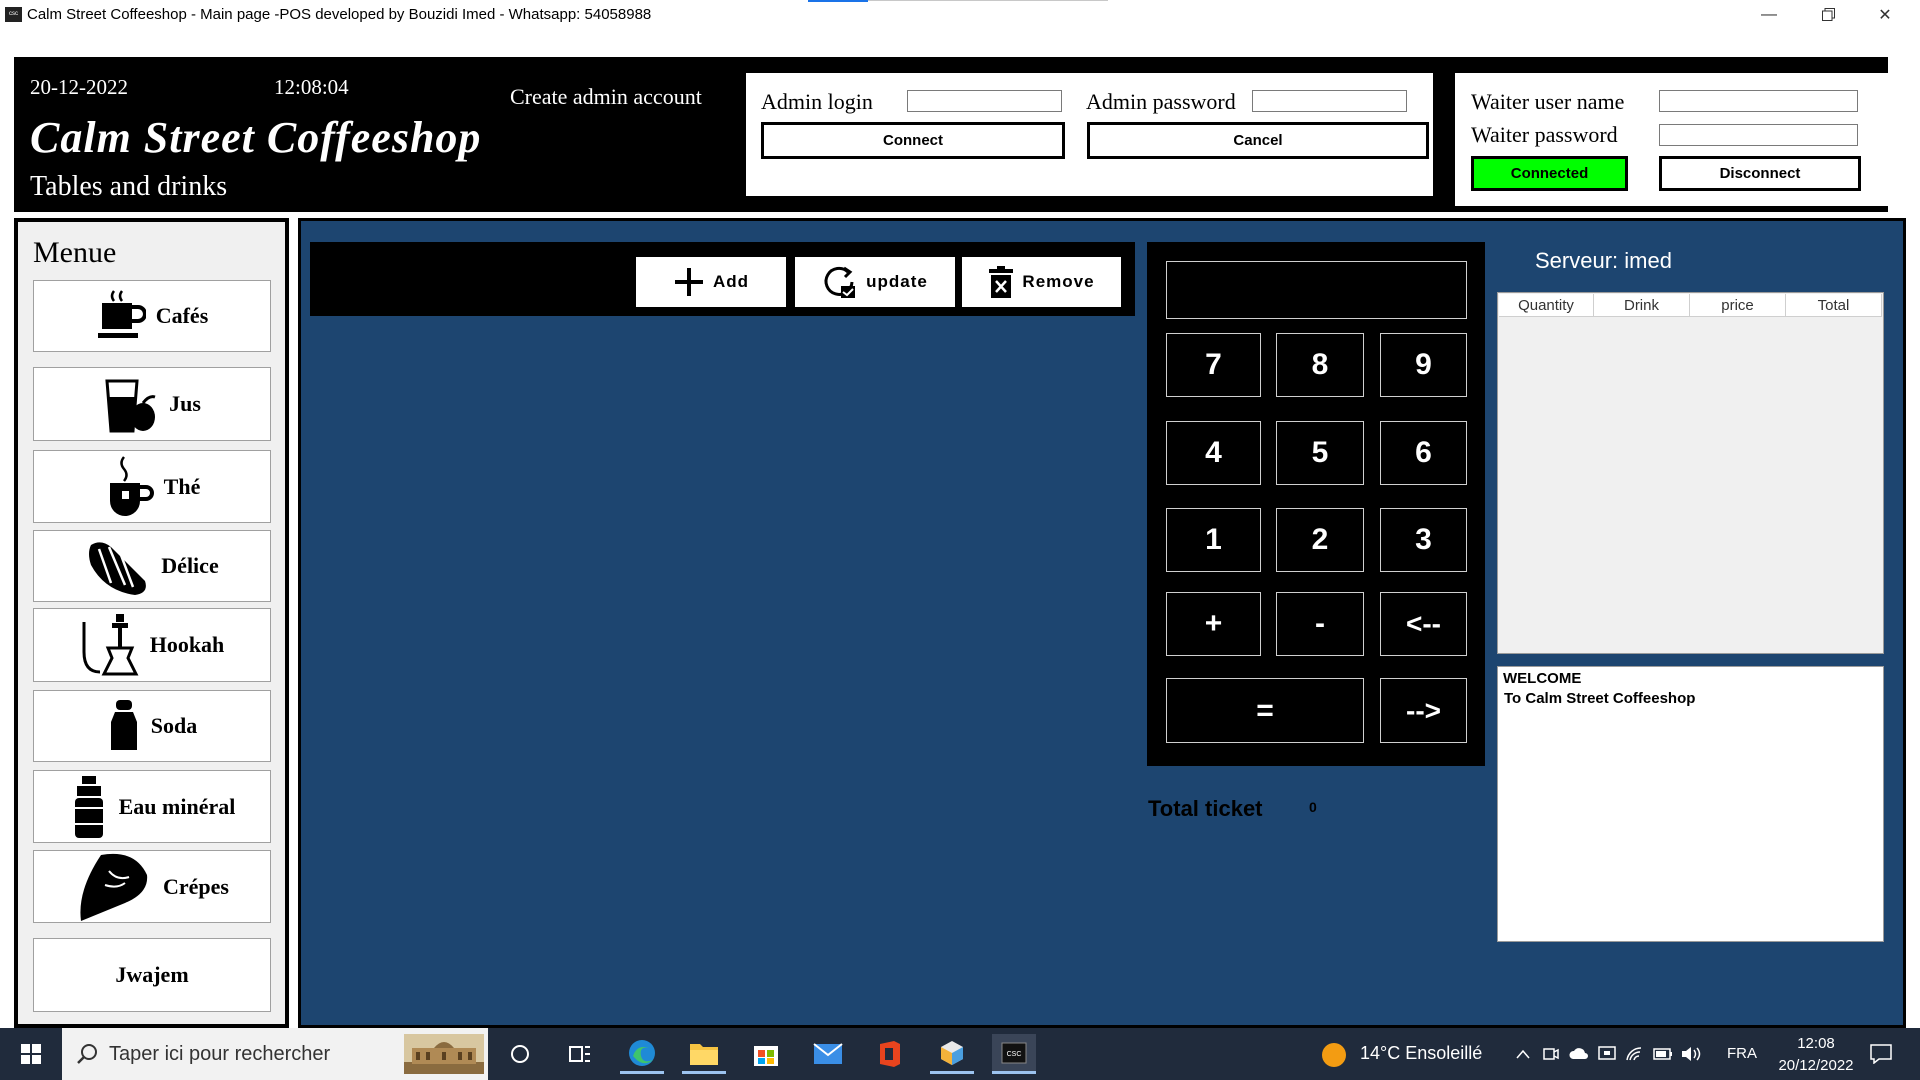 This screenshot has width=1920, height=1080. I want to click on meet-icon, so click(1551, 1054).